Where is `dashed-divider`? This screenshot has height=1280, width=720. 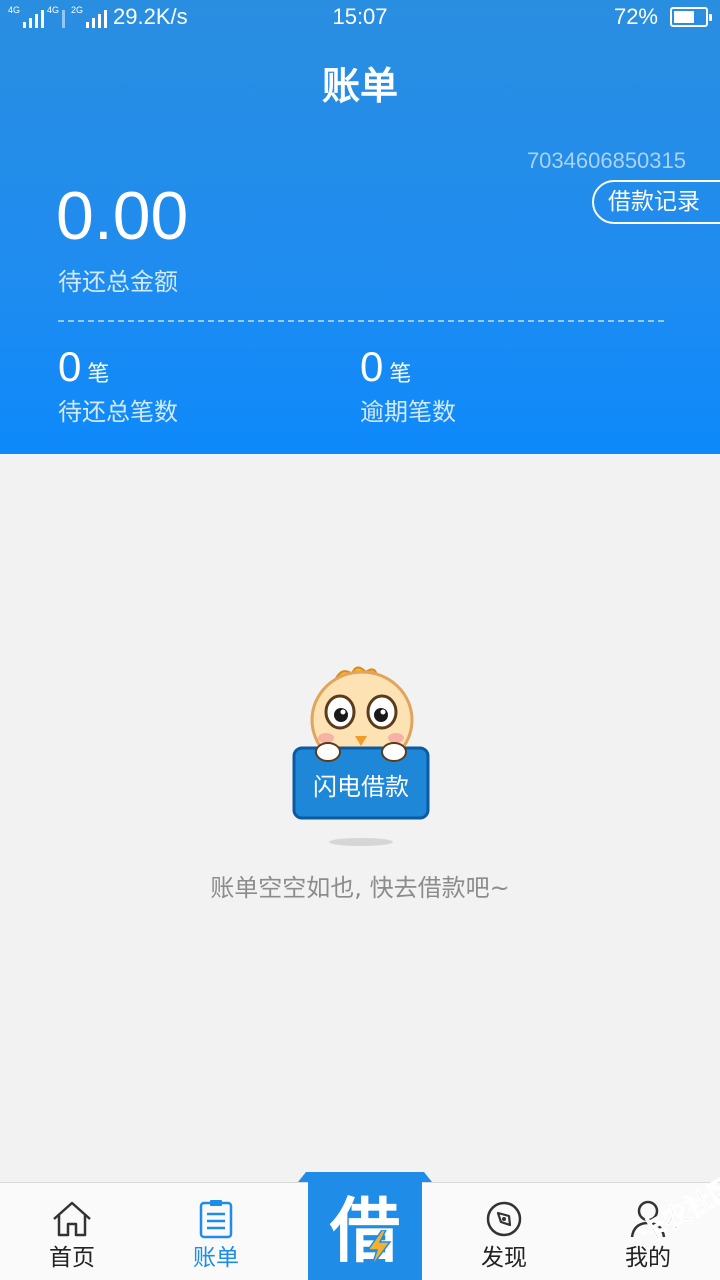 dashed-divider is located at coordinates (361, 321).